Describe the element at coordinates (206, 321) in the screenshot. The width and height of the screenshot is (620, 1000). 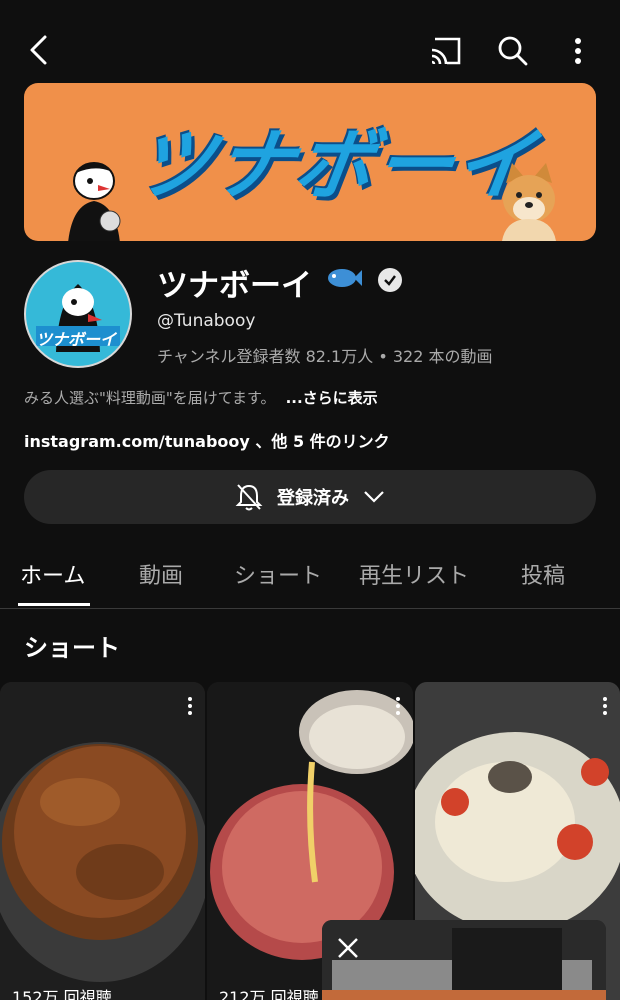
I see `channel-handle: @Tunabooy` at that location.